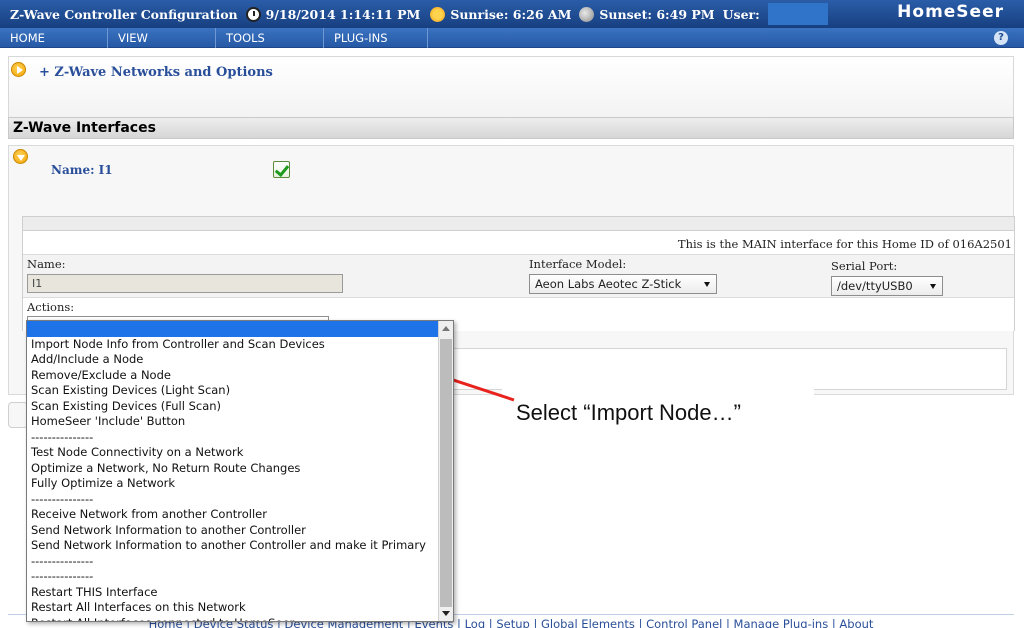 This screenshot has width=1024, height=628. Describe the element at coordinates (240, 453) in the screenshot. I see `dropdown-option: Test Node Connectivity on a Network` at that location.